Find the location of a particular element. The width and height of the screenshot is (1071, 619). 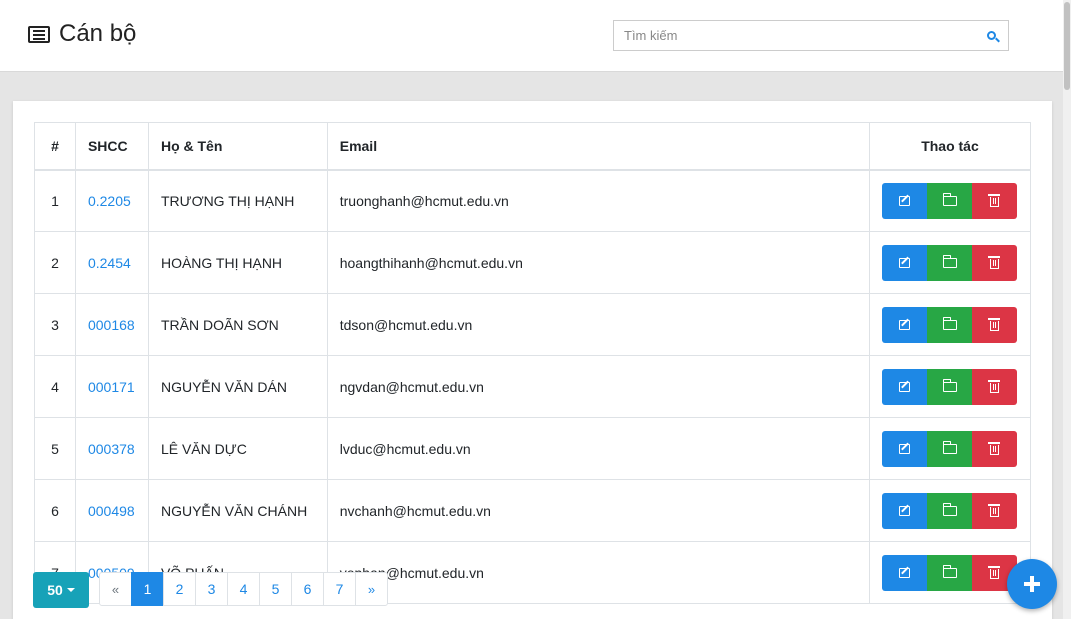

row-number: 2 is located at coordinates (55, 262).